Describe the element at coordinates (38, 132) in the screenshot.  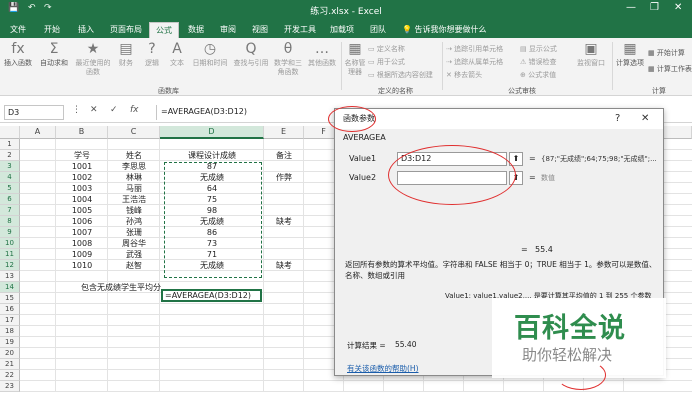
I see `column-header-a: A` at that location.